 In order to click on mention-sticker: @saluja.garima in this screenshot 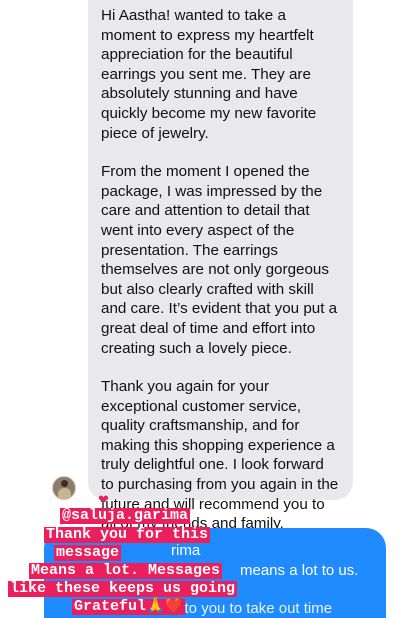, I will do `click(125, 516)`.